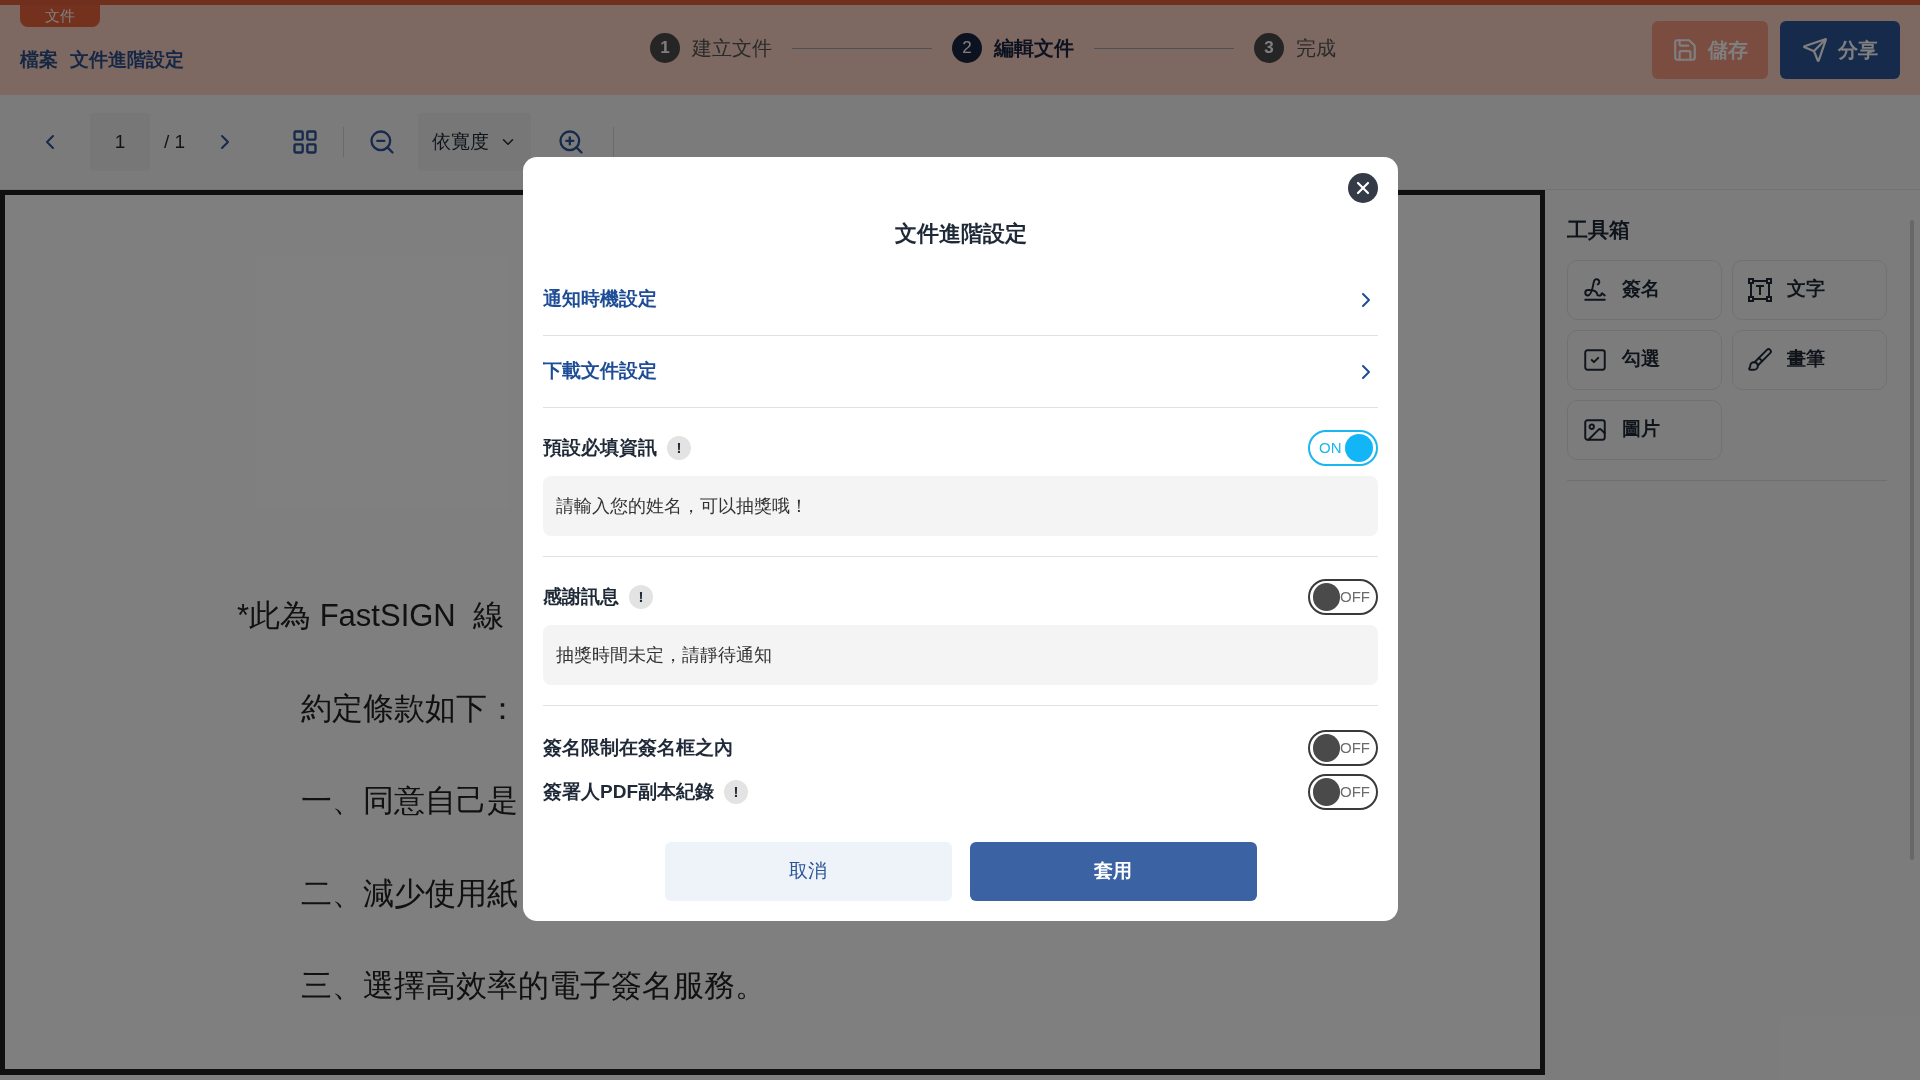 The width and height of the screenshot is (1920, 1080). I want to click on zoom-mode-dropdown: 依寬度, so click(475, 142).